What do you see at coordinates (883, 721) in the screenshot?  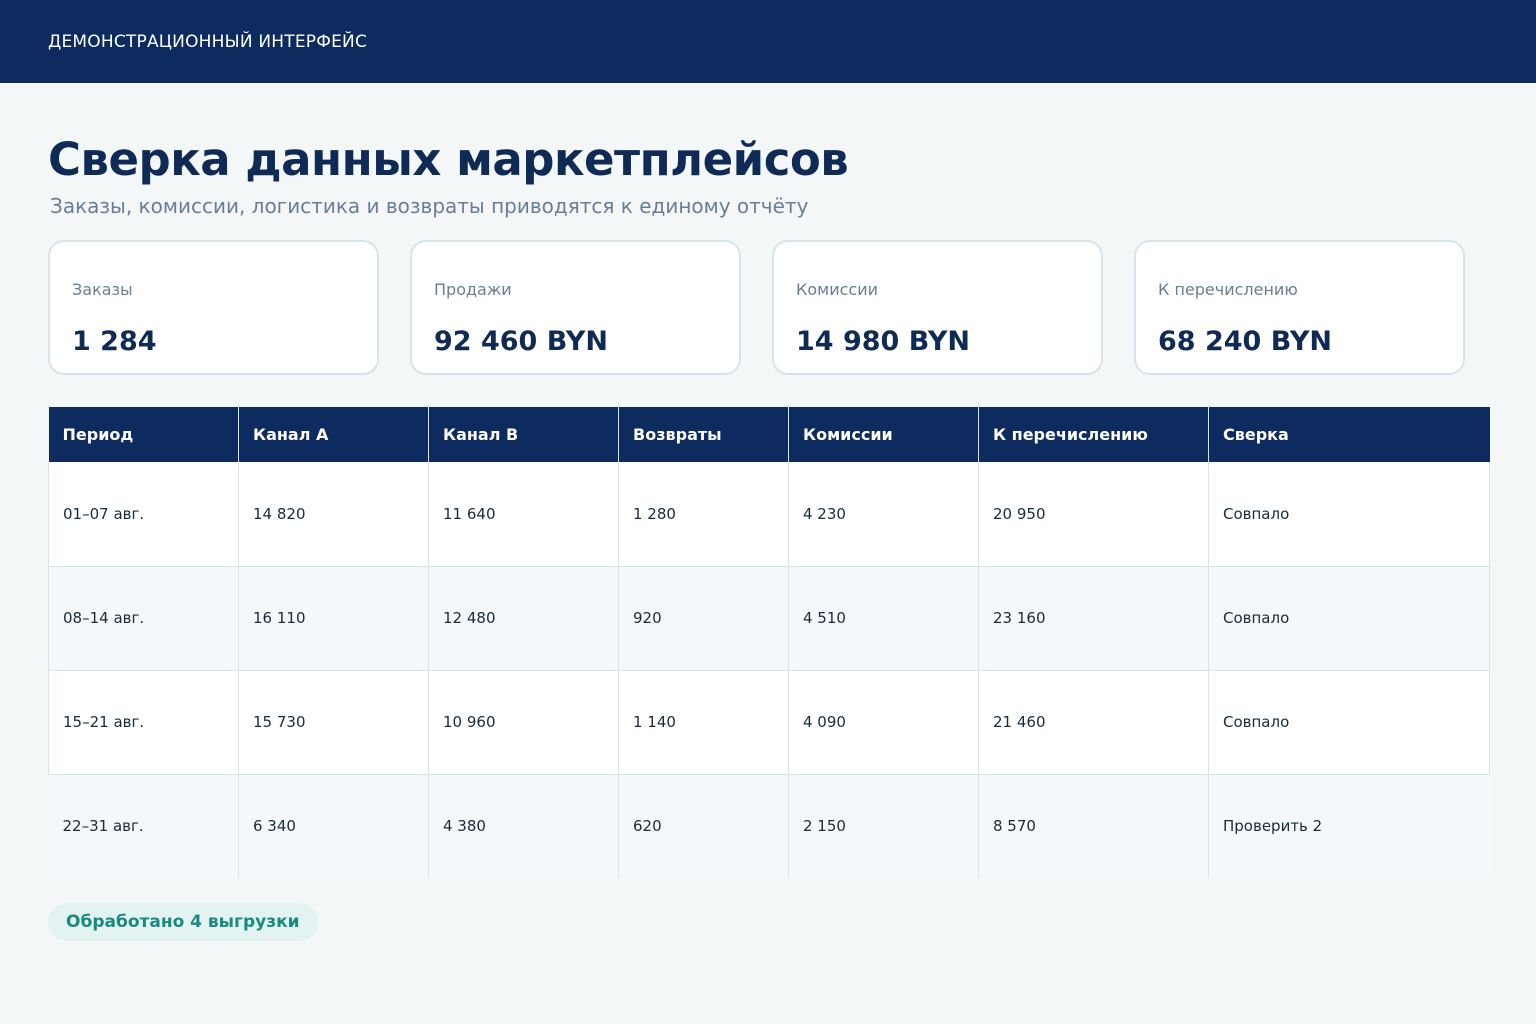 I see `cell-commissions: 4 090` at bounding box center [883, 721].